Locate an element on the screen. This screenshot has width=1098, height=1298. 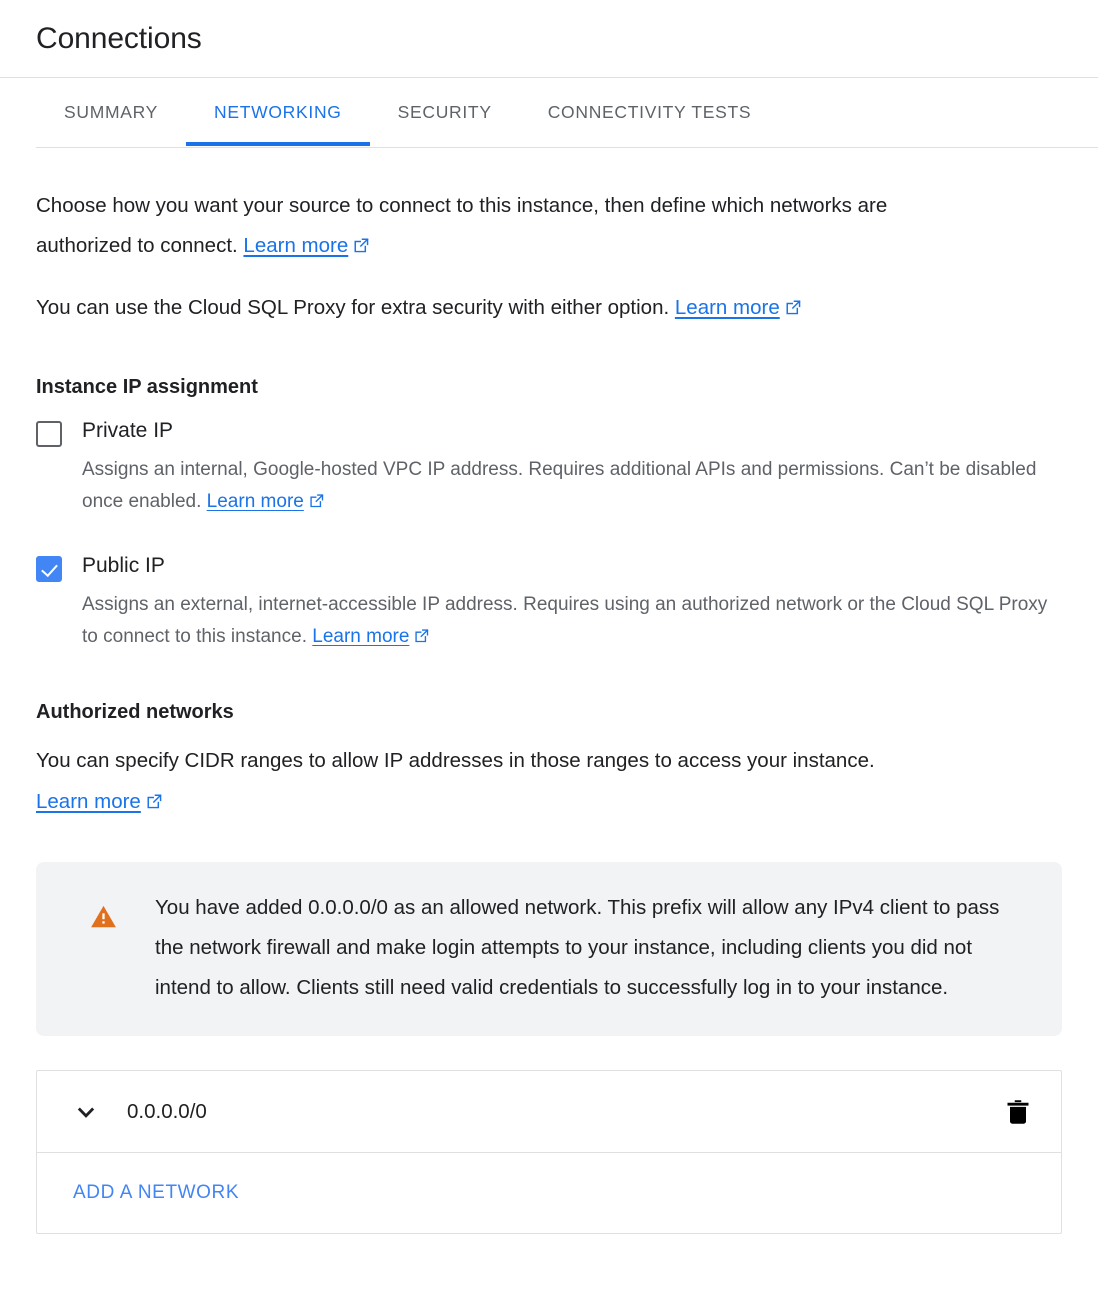
learn-more-link-authorized-networks: Learn more is located at coordinates (99, 801).